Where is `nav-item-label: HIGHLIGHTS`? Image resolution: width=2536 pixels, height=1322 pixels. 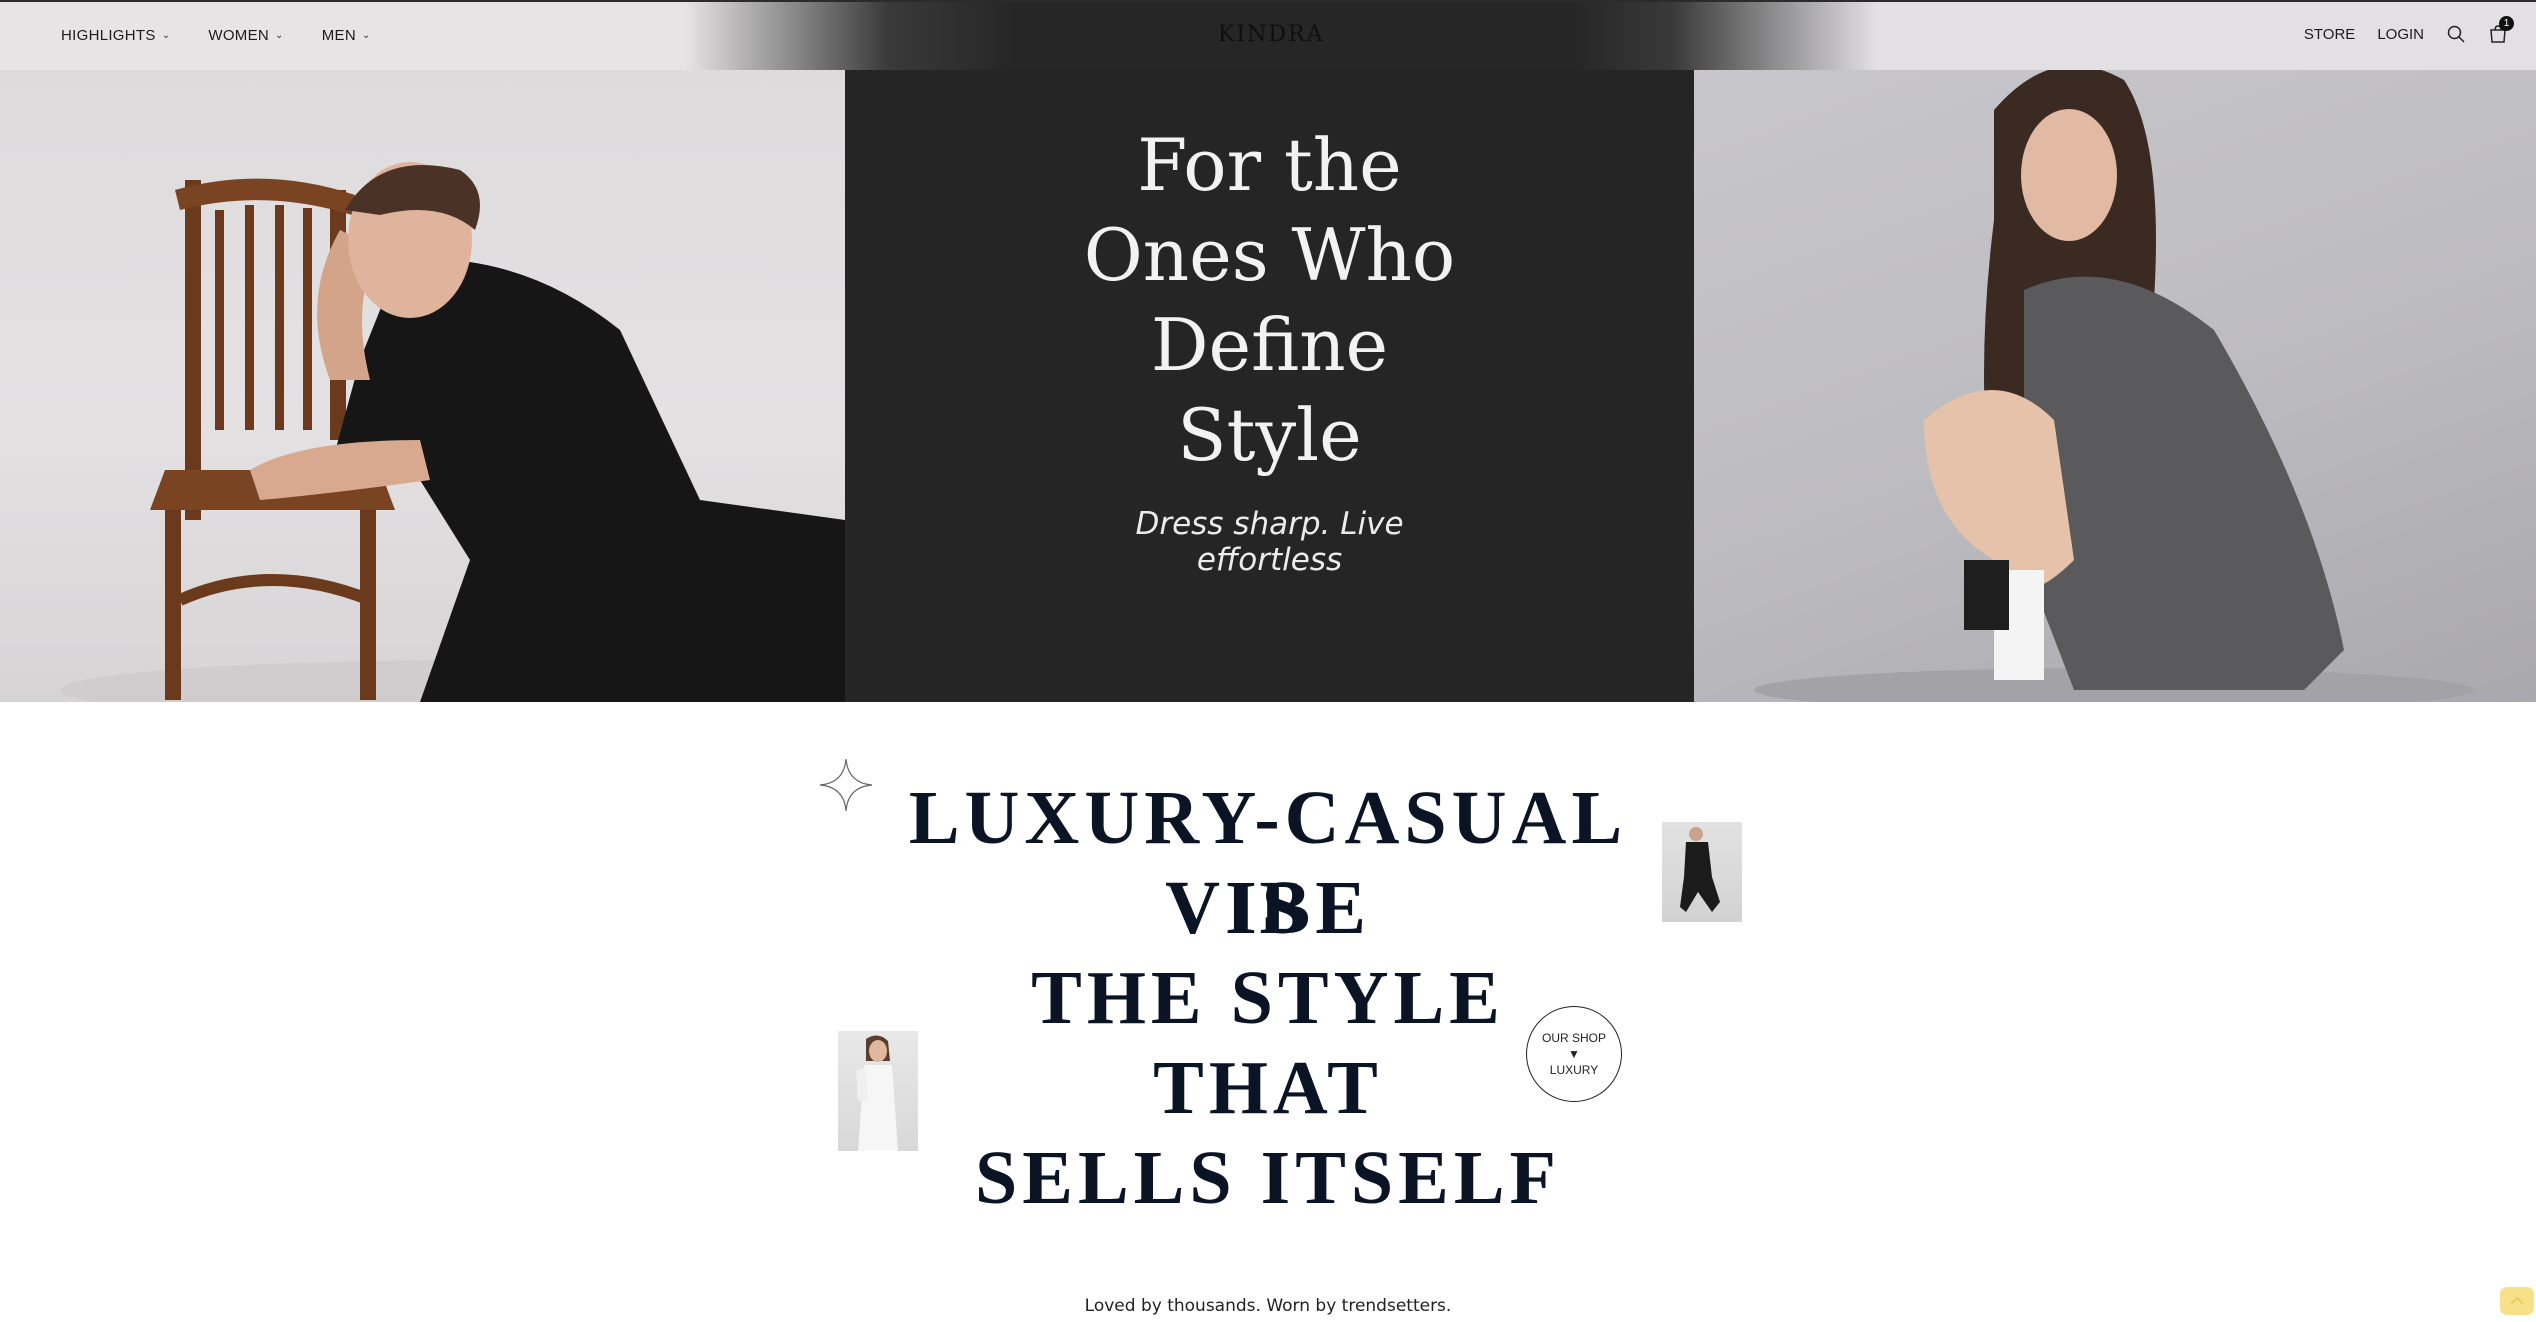 nav-item-label: HIGHLIGHTS is located at coordinates (108, 35).